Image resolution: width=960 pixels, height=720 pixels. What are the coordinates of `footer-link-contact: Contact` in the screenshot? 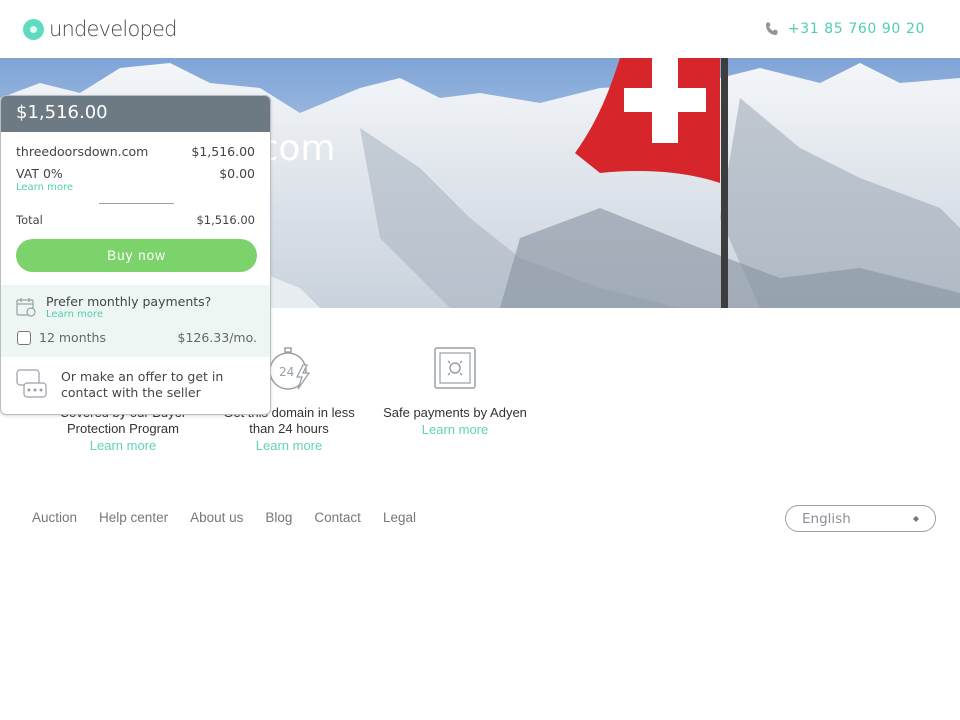 It's located at (337, 517).